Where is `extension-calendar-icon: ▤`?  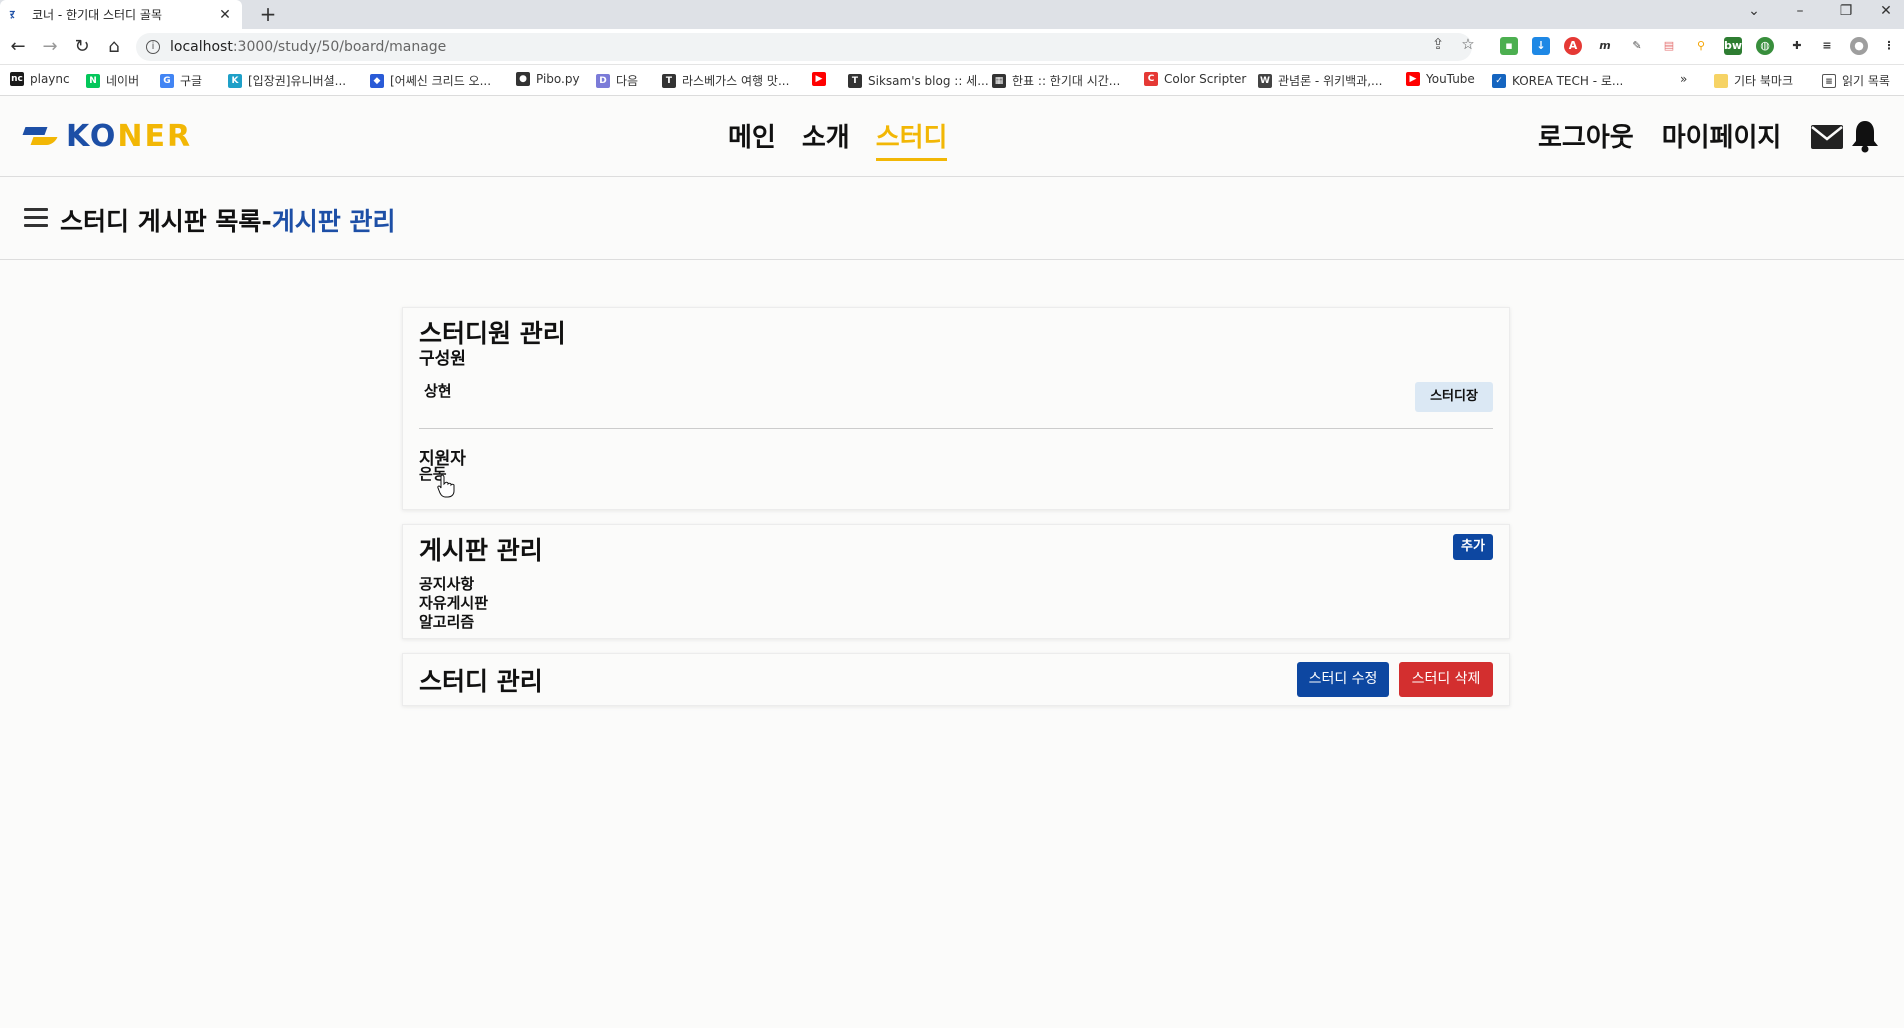
extension-calendar-icon: ▤ is located at coordinates (1669, 46).